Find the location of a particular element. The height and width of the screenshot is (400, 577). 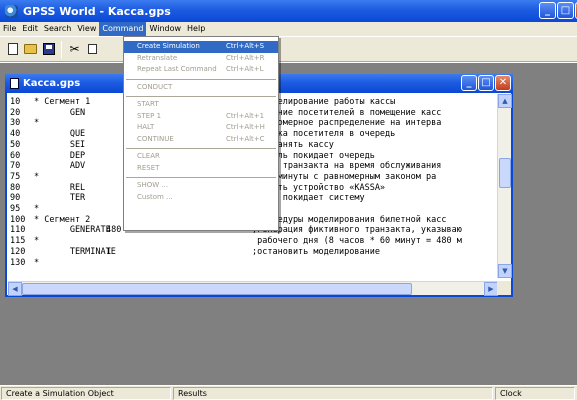

doc-minimize-button: _ is located at coordinates (469, 83).